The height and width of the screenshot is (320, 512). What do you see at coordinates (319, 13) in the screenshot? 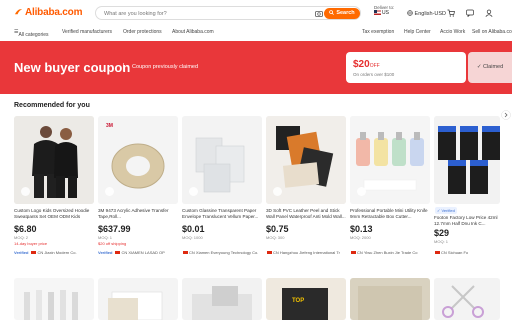
I see `camera-icon` at bounding box center [319, 13].